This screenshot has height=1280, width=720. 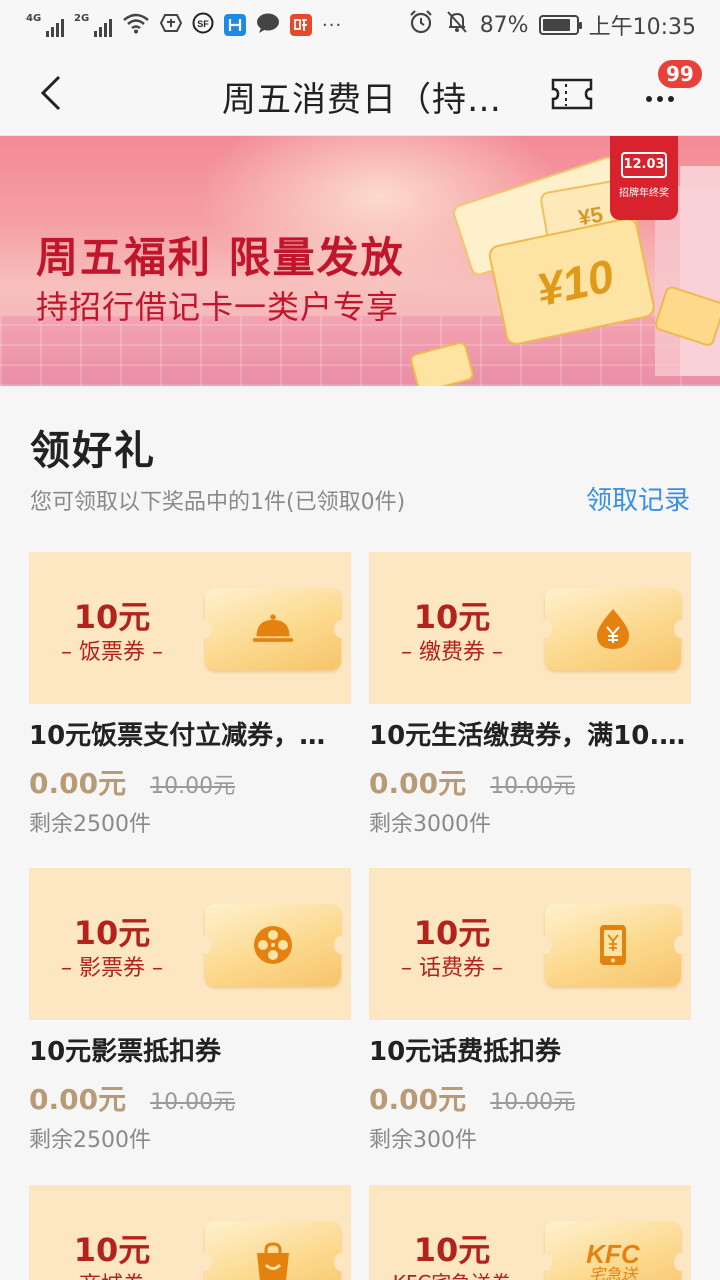 I want to click on voucher-card-movie: 10元 影票券 10元影票抵扣券 0.00元 10.00元 剩余2500件, so click(x=190, y=1011).